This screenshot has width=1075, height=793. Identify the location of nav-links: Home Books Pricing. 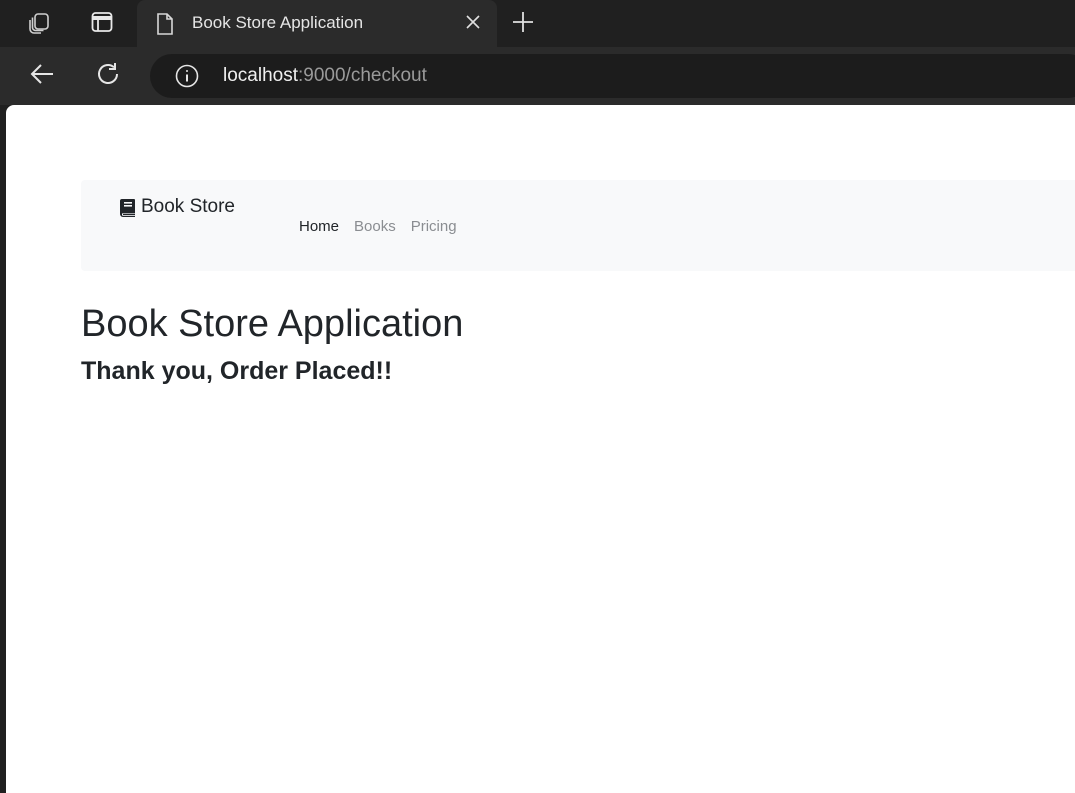
(385, 226).